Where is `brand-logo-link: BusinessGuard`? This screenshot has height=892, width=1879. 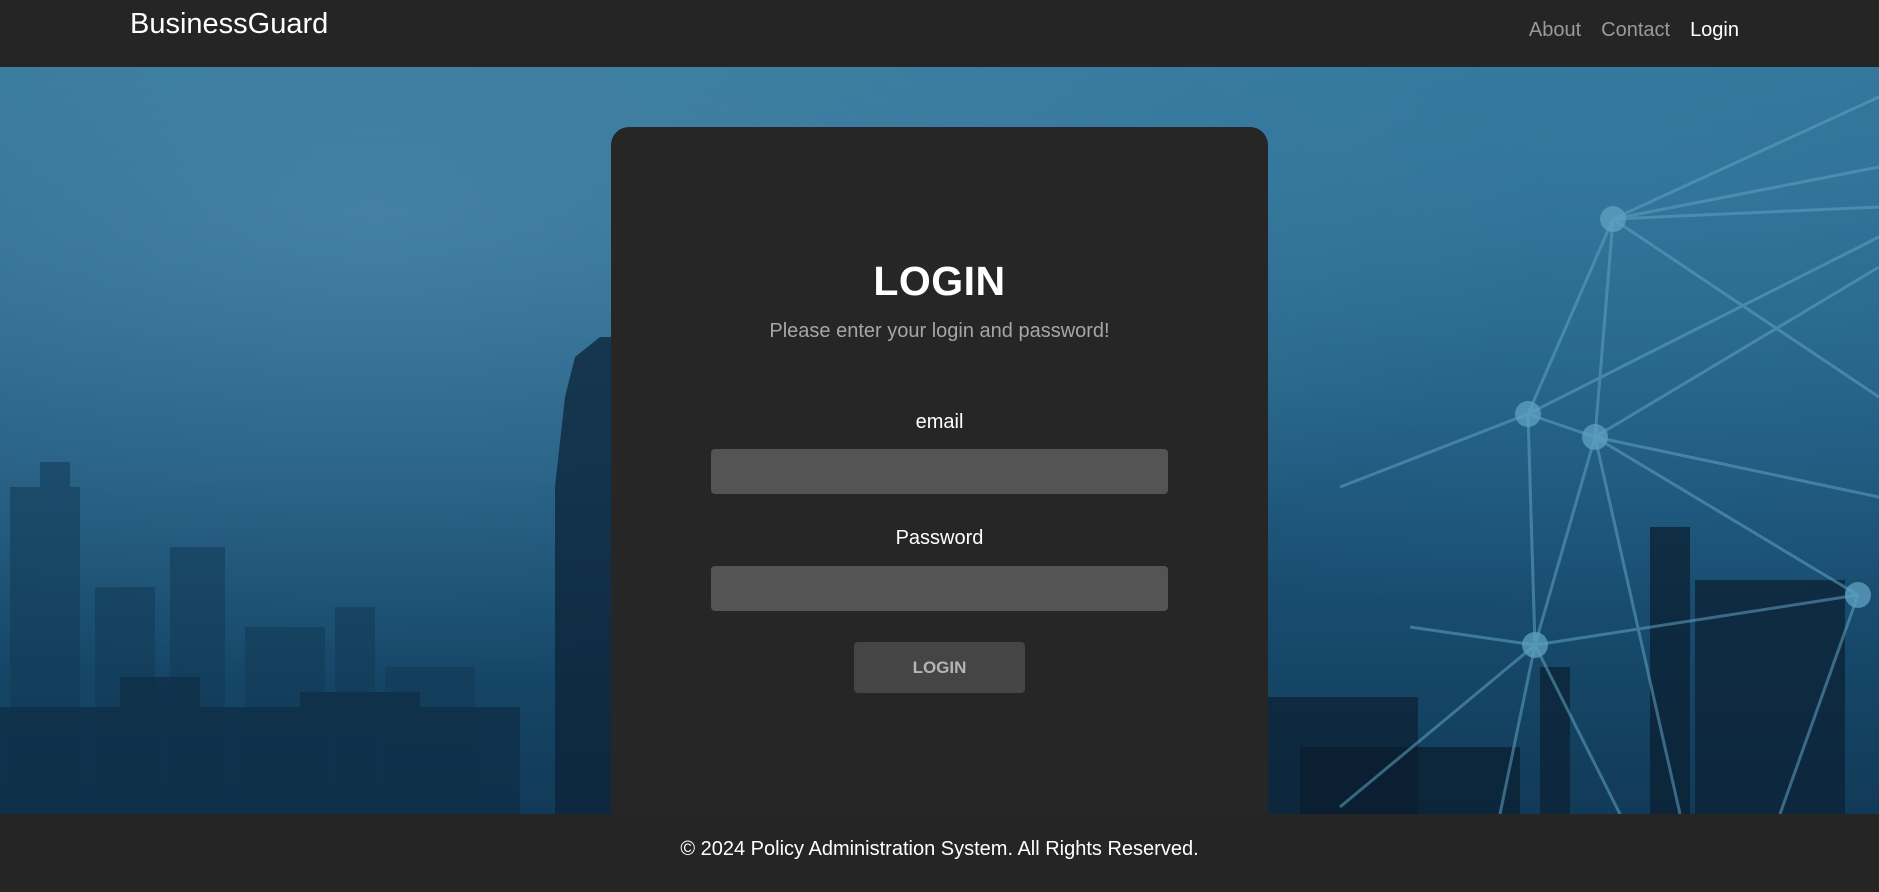 brand-logo-link: BusinessGuard is located at coordinates (229, 24).